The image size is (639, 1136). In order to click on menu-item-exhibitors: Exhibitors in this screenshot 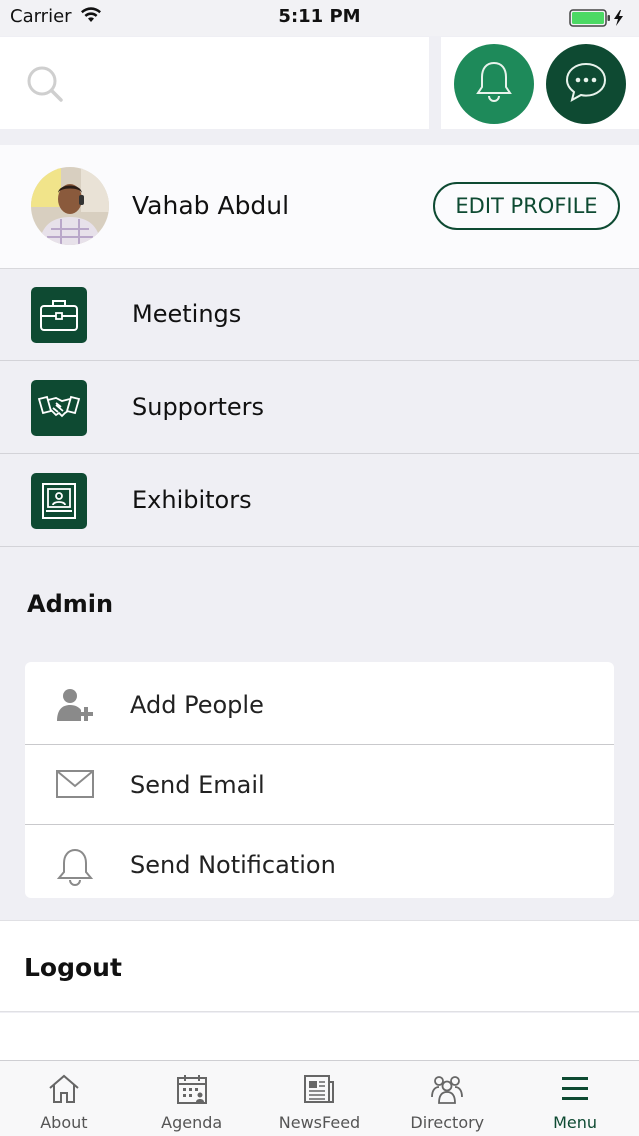, I will do `click(319, 501)`.